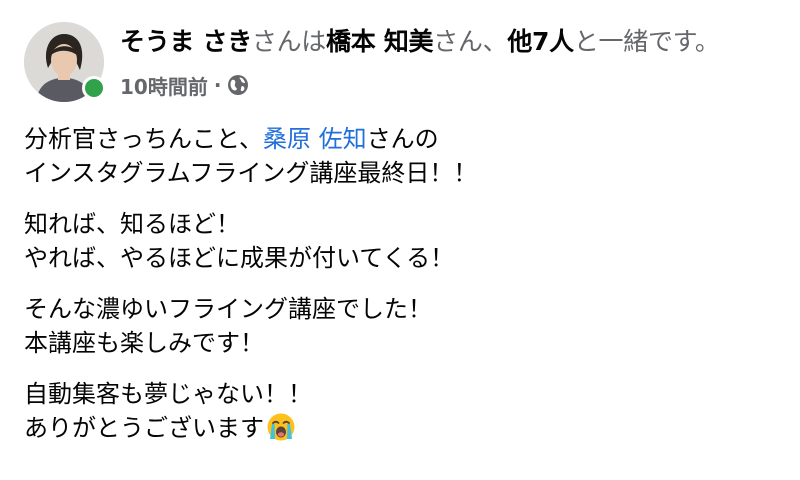 Image resolution: width=800 pixels, height=480 pixels. What do you see at coordinates (164, 85) in the screenshot?
I see `timestamp-link: 10時間前` at bounding box center [164, 85].